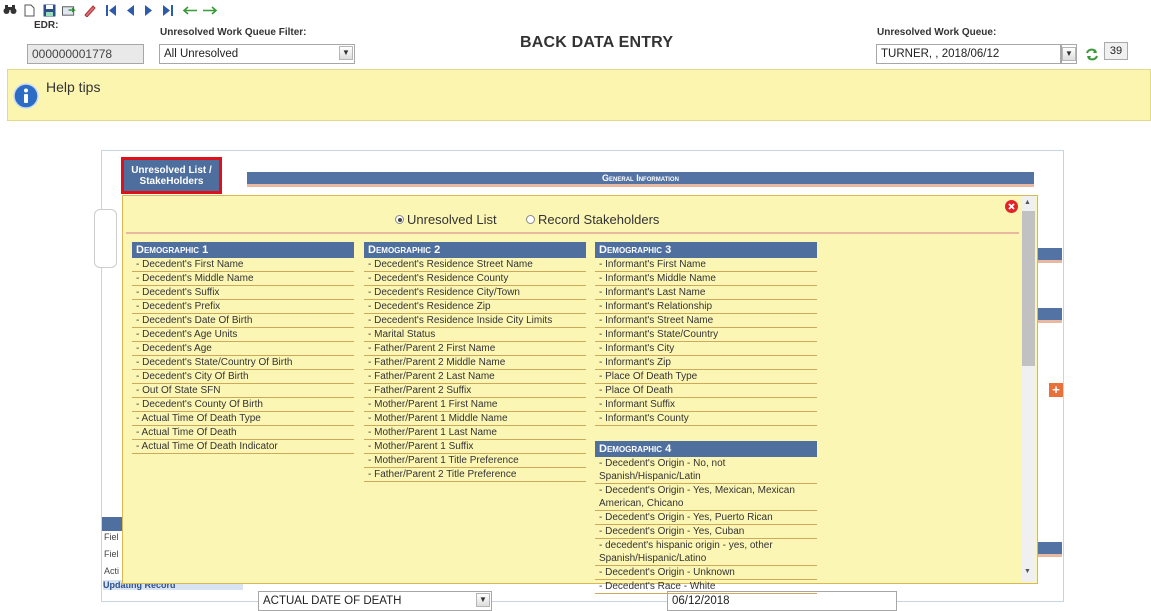 Image resolution: width=1151 pixels, height=611 pixels. What do you see at coordinates (1027, 202) in the screenshot?
I see `scroll-up-icon: ▲` at bounding box center [1027, 202].